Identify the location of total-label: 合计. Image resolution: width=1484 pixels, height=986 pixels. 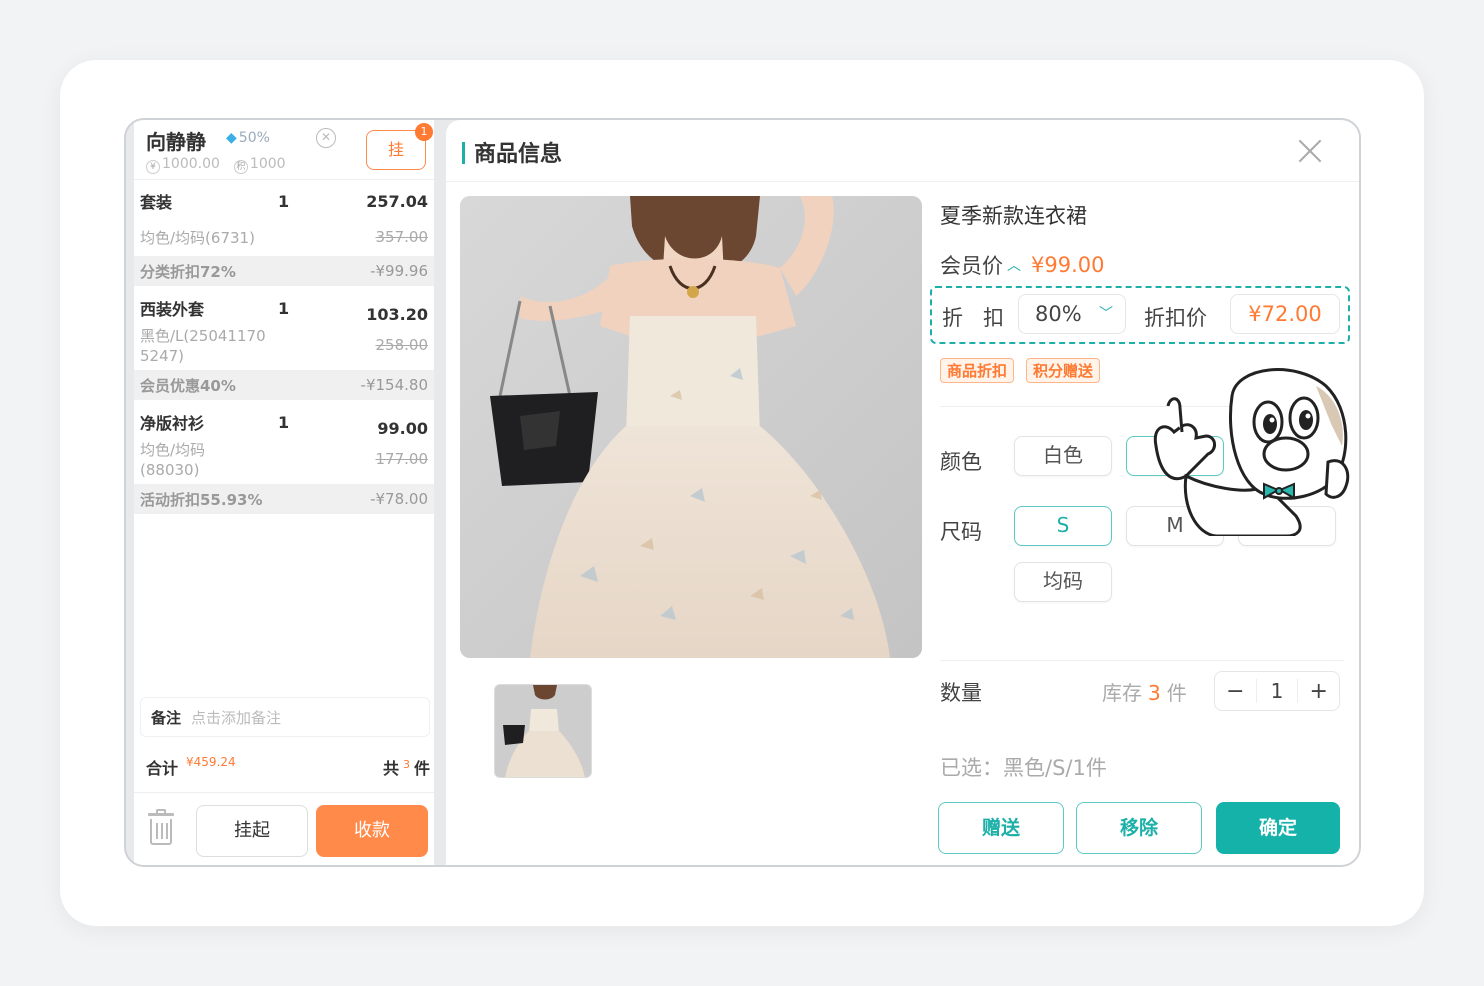
(162, 768).